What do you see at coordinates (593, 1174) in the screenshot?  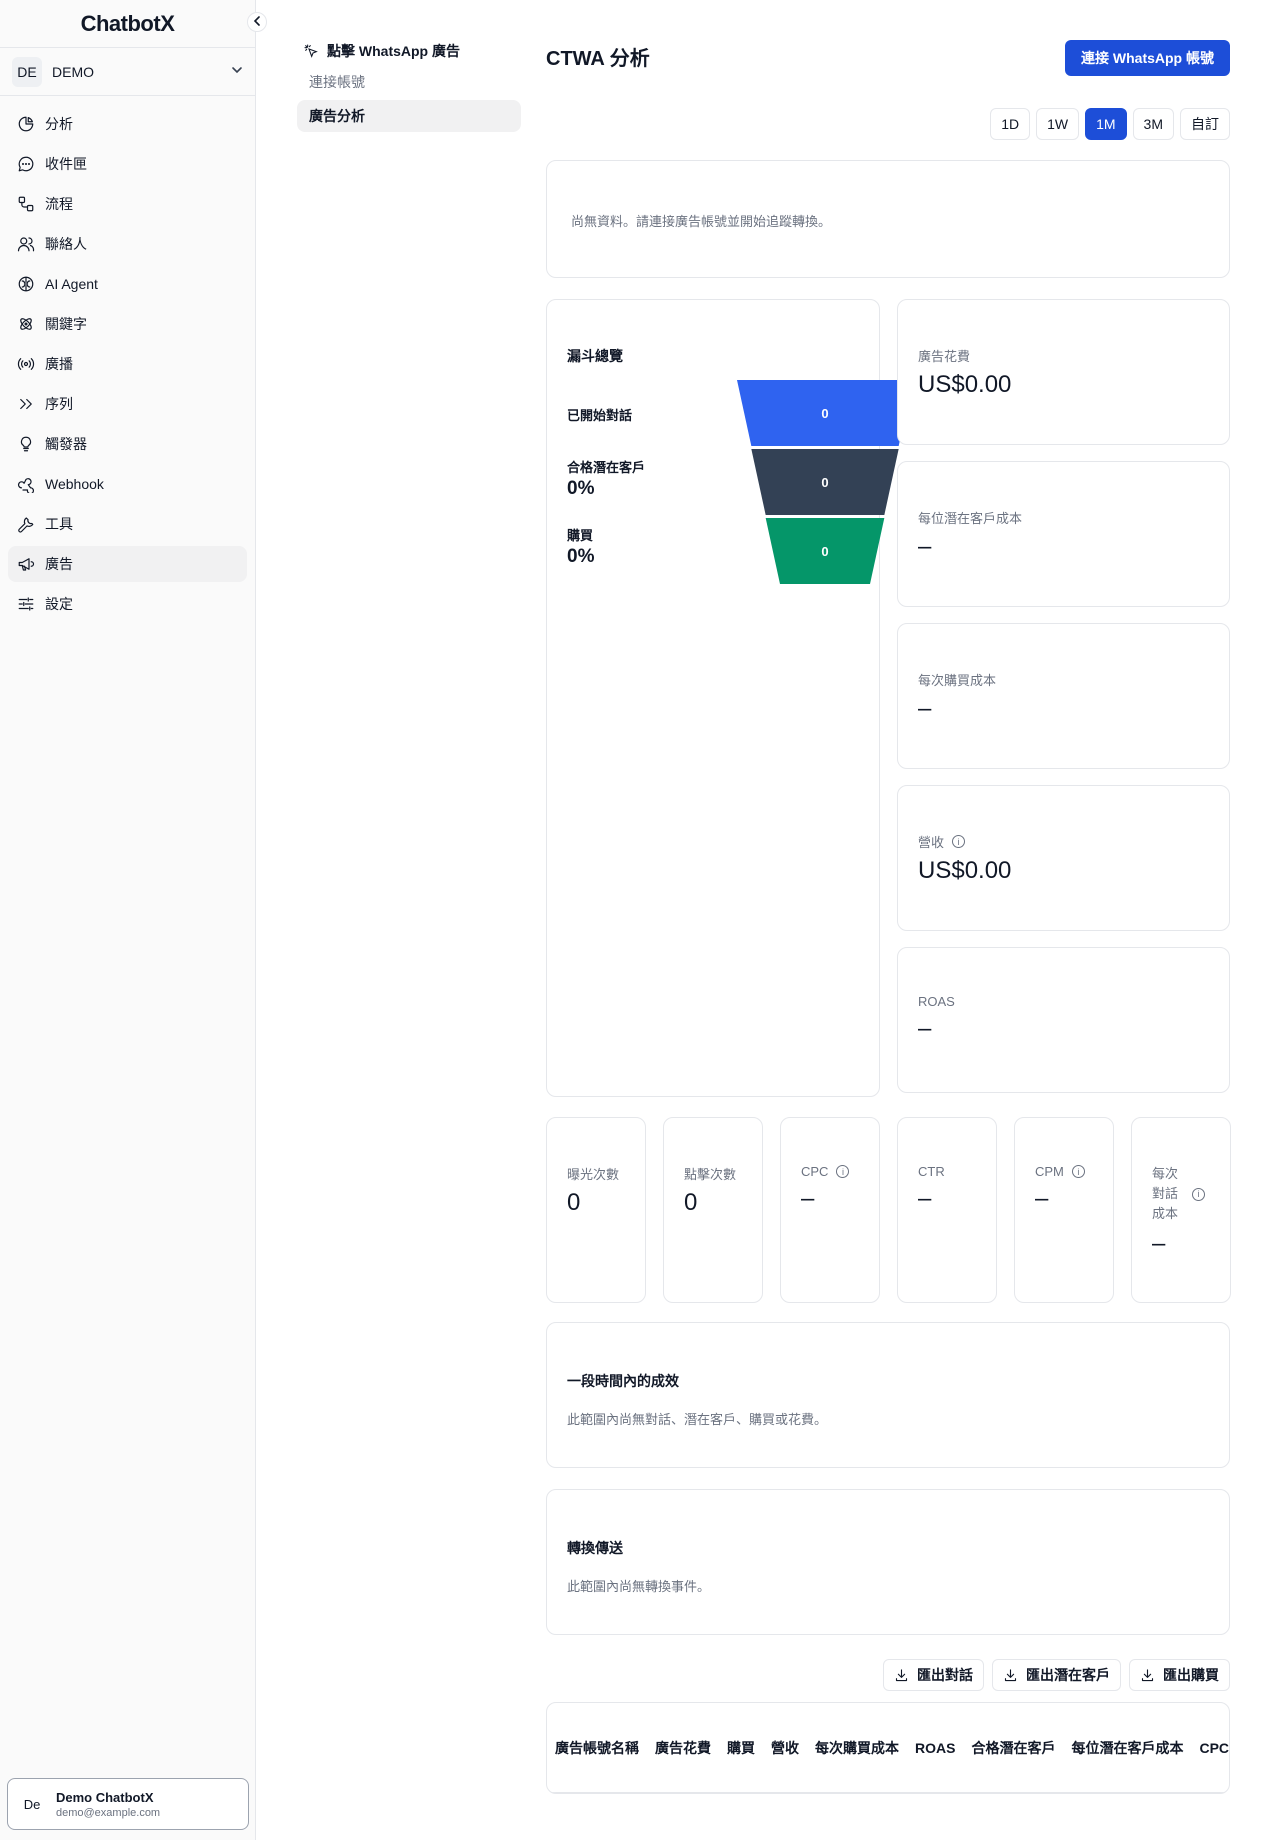 I see `metric-label-text: 曝光次數` at bounding box center [593, 1174].